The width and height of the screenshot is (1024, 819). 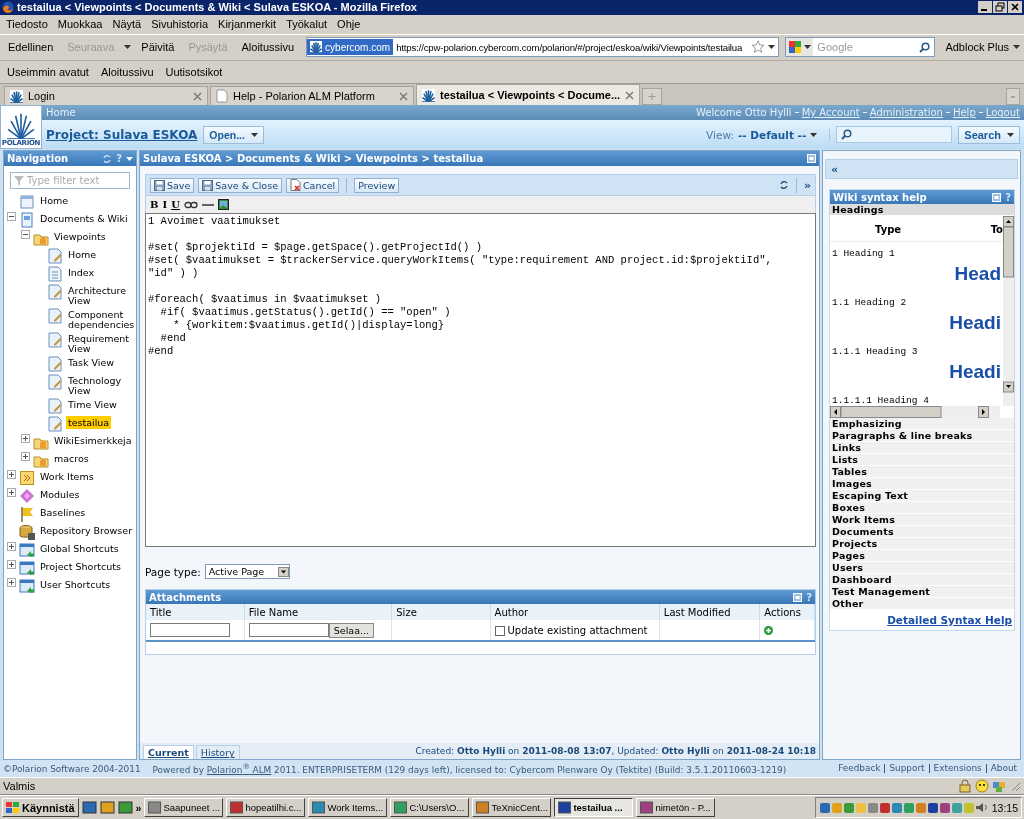 I want to click on view-dropdown: -- Default --, so click(x=772, y=134).